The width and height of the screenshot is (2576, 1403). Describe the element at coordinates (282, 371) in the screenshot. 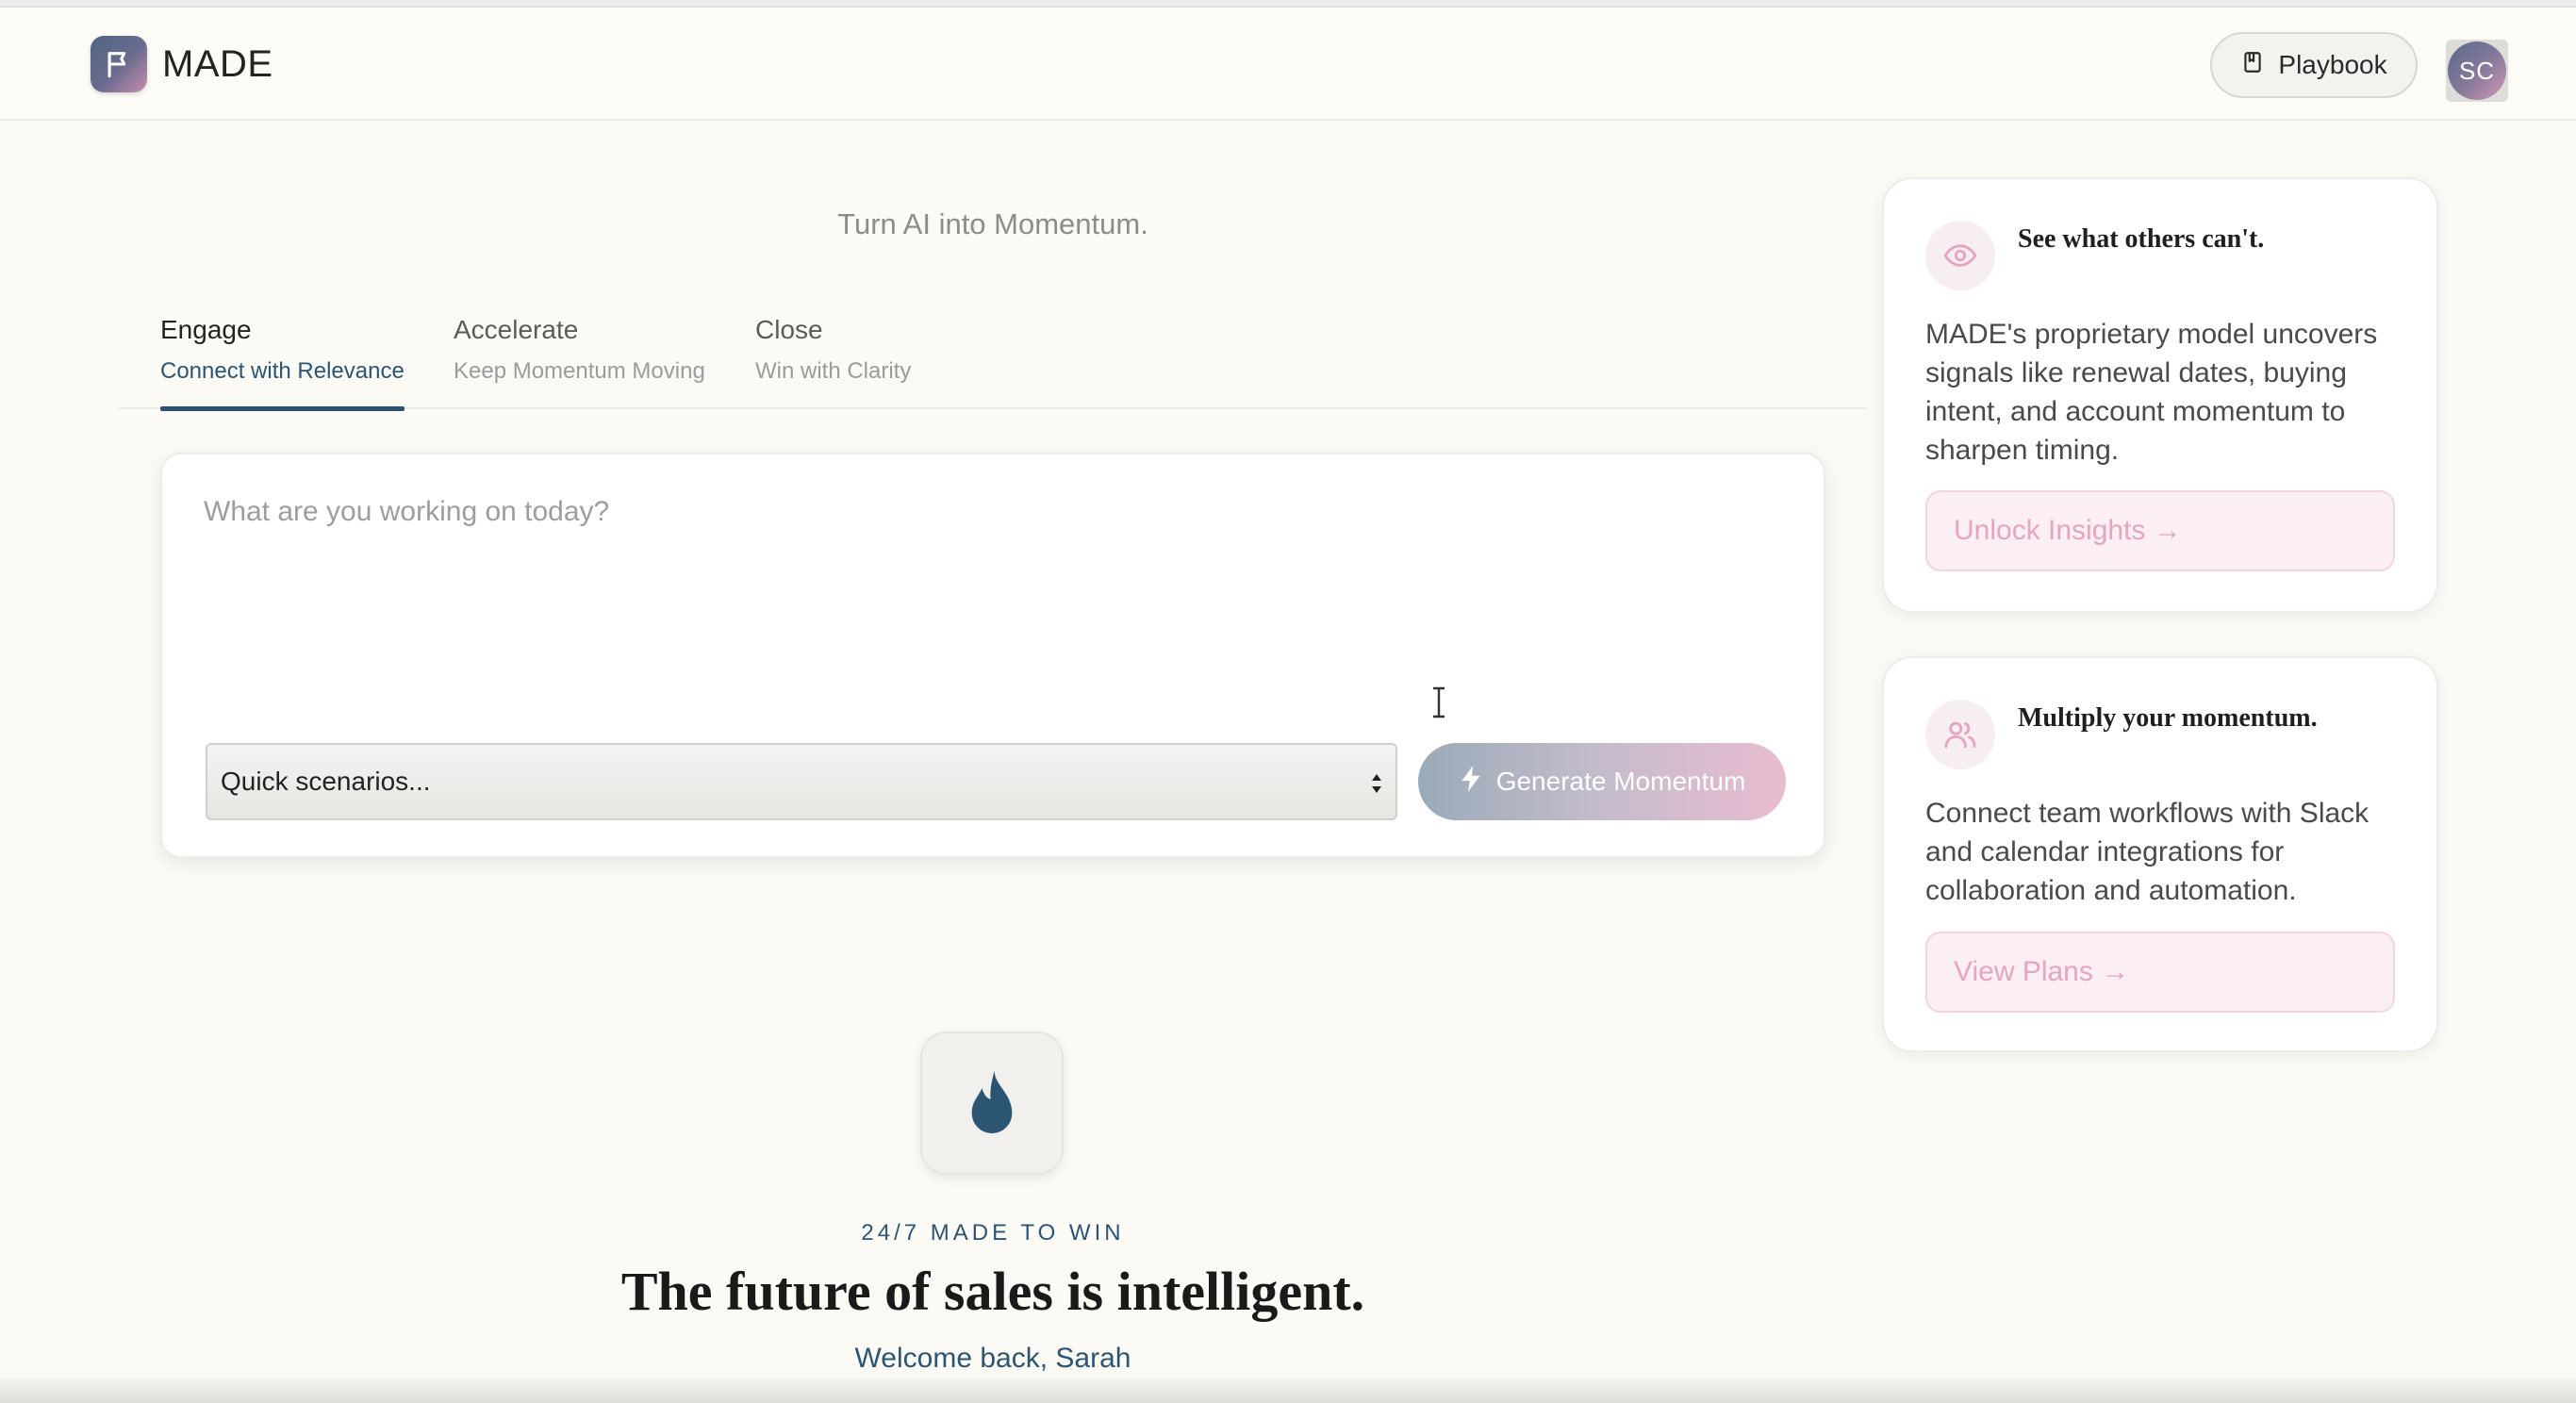

I see `tab-subtitle: Connect with Relevance` at that location.